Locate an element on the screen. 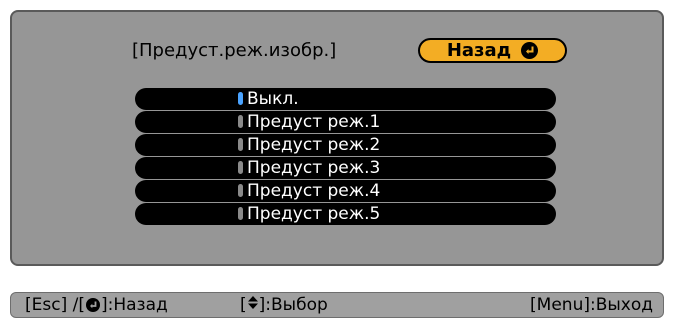 Image resolution: width=675 pixels, height=322 pixels. back-button-label: Назад is located at coordinates (479, 50).